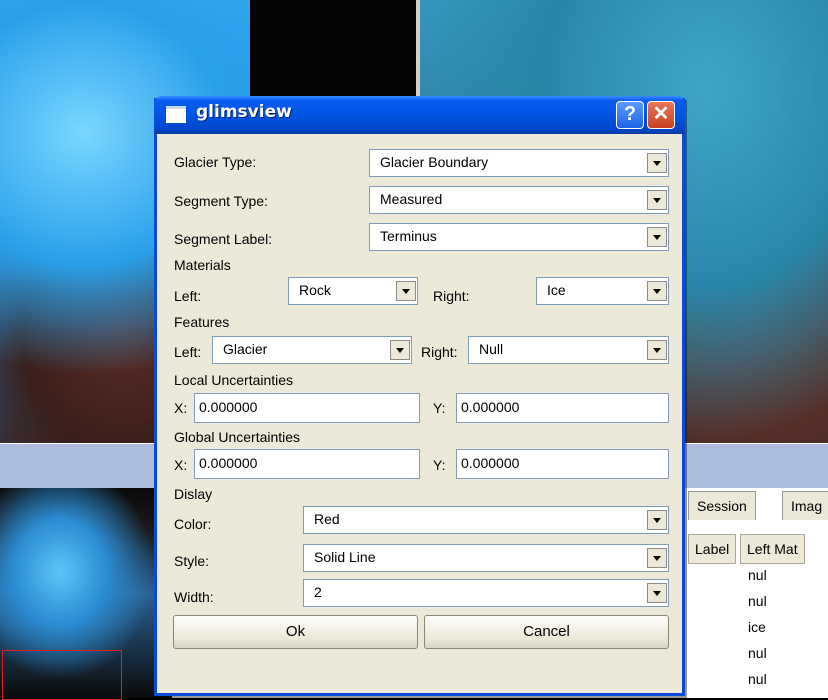 The image size is (828, 700). I want to click on features-left-select: Glacier, so click(312, 350).